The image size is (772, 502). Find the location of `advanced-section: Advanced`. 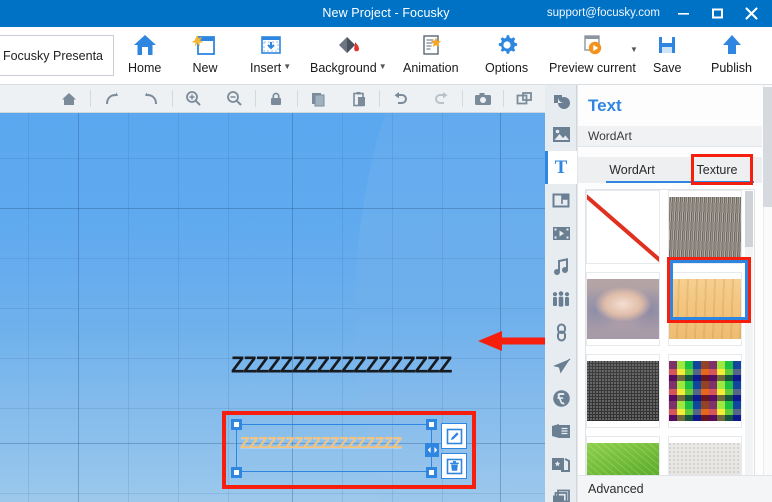

advanced-section: Advanced is located at coordinates (675, 488).